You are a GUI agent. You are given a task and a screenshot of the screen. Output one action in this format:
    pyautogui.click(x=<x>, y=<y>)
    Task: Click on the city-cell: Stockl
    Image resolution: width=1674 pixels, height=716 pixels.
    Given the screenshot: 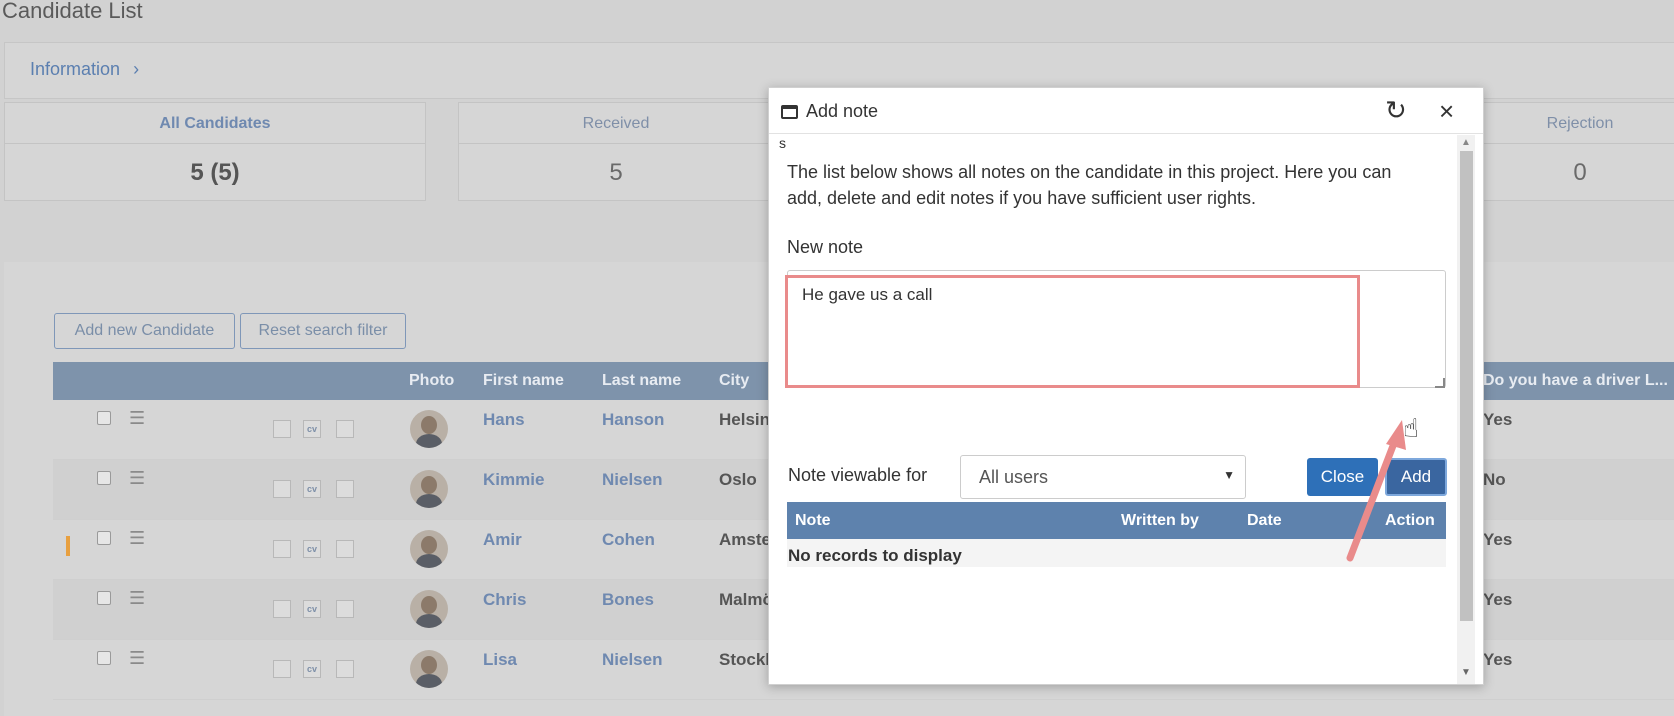 What is the action you would take?
    pyautogui.click(x=745, y=659)
    